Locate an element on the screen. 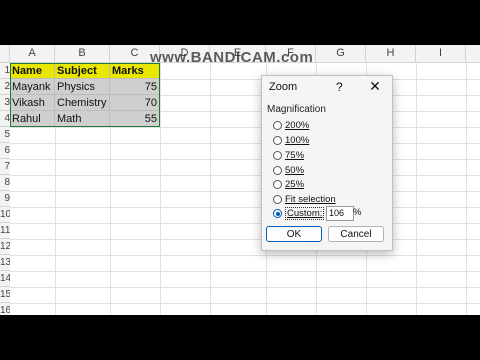 Image resolution: width=480 pixels, height=360 pixels. custom-zoom-input: 106 is located at coordinates (340, 213).